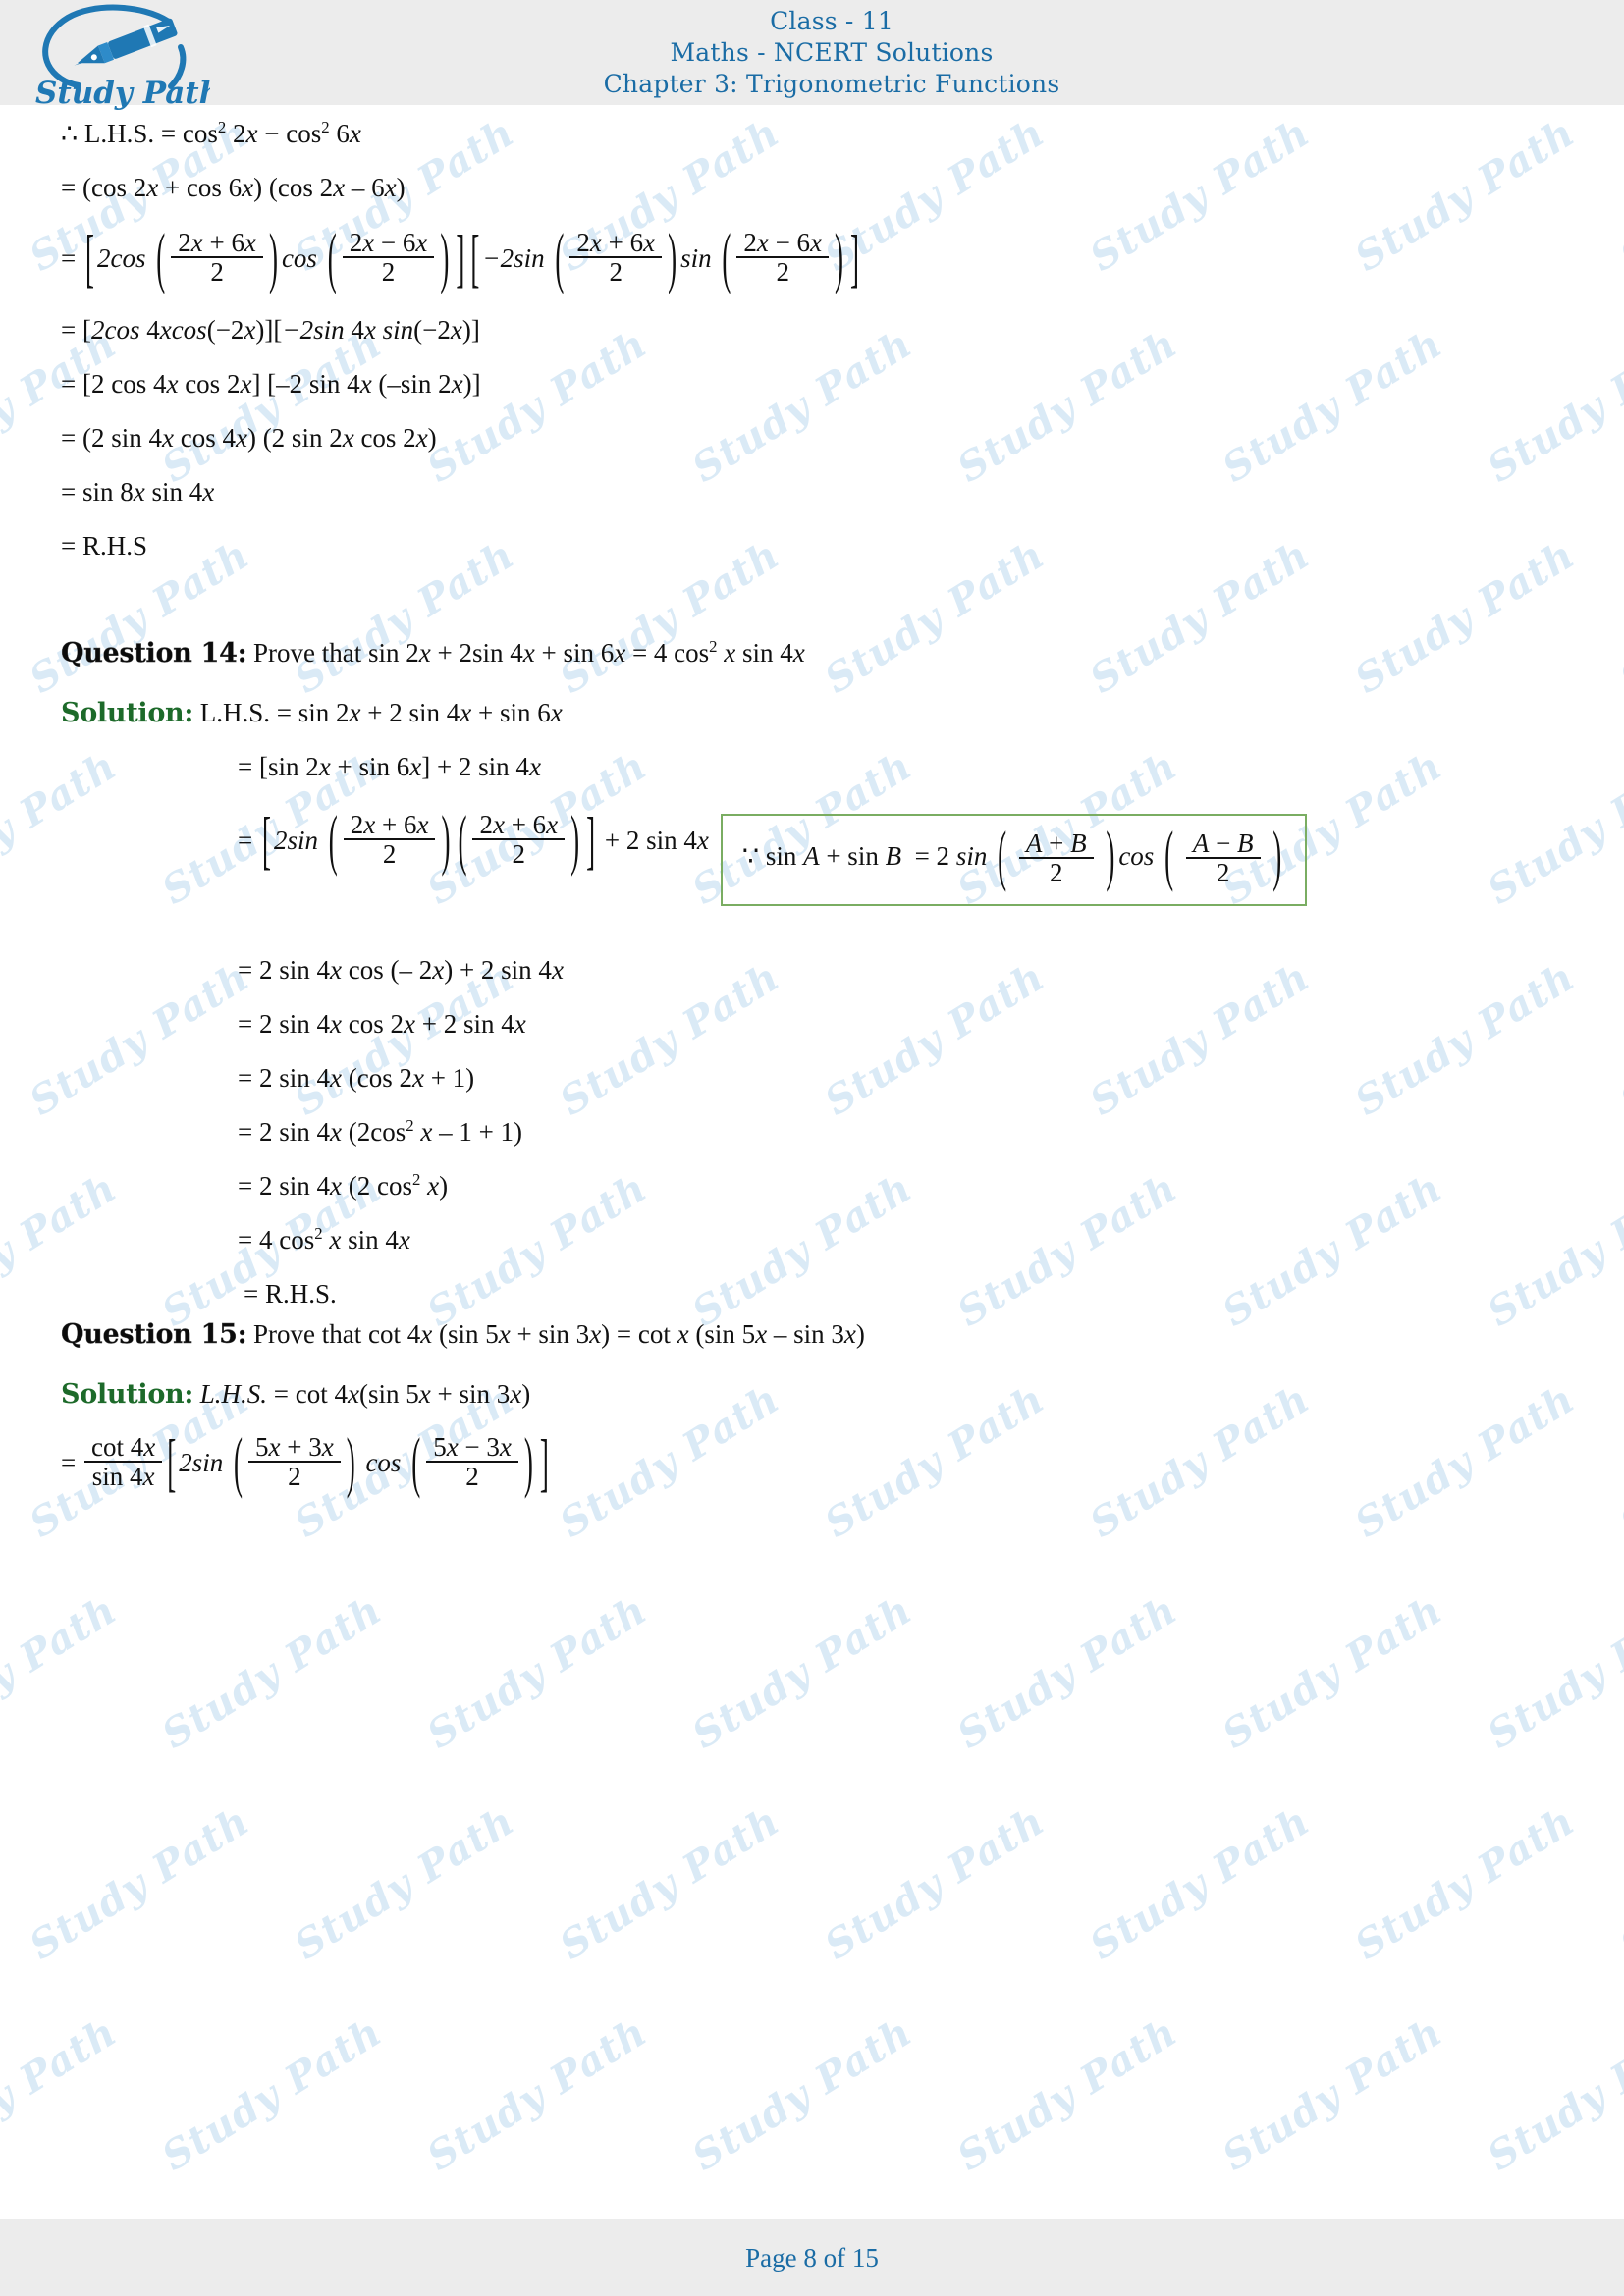 The width and height of the screenshot is (1624, 2296). I want to click on logo-wordmark: Study Path, so click(122, 93).